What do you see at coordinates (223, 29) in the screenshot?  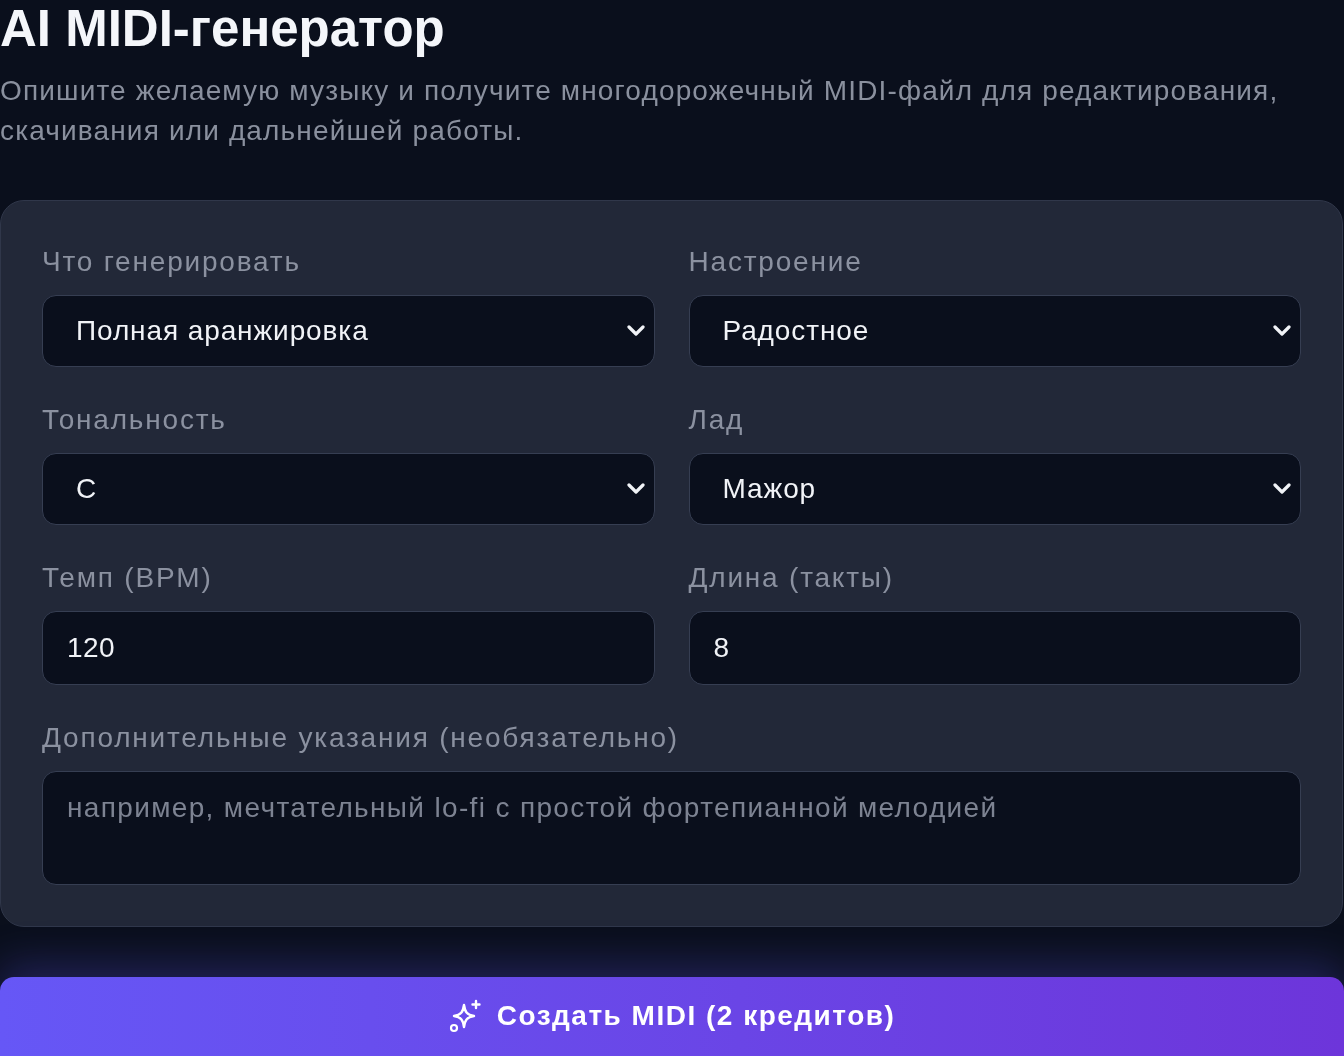 I see `page-title: AI MIDI-генератор` at bounding box center [223, 29].